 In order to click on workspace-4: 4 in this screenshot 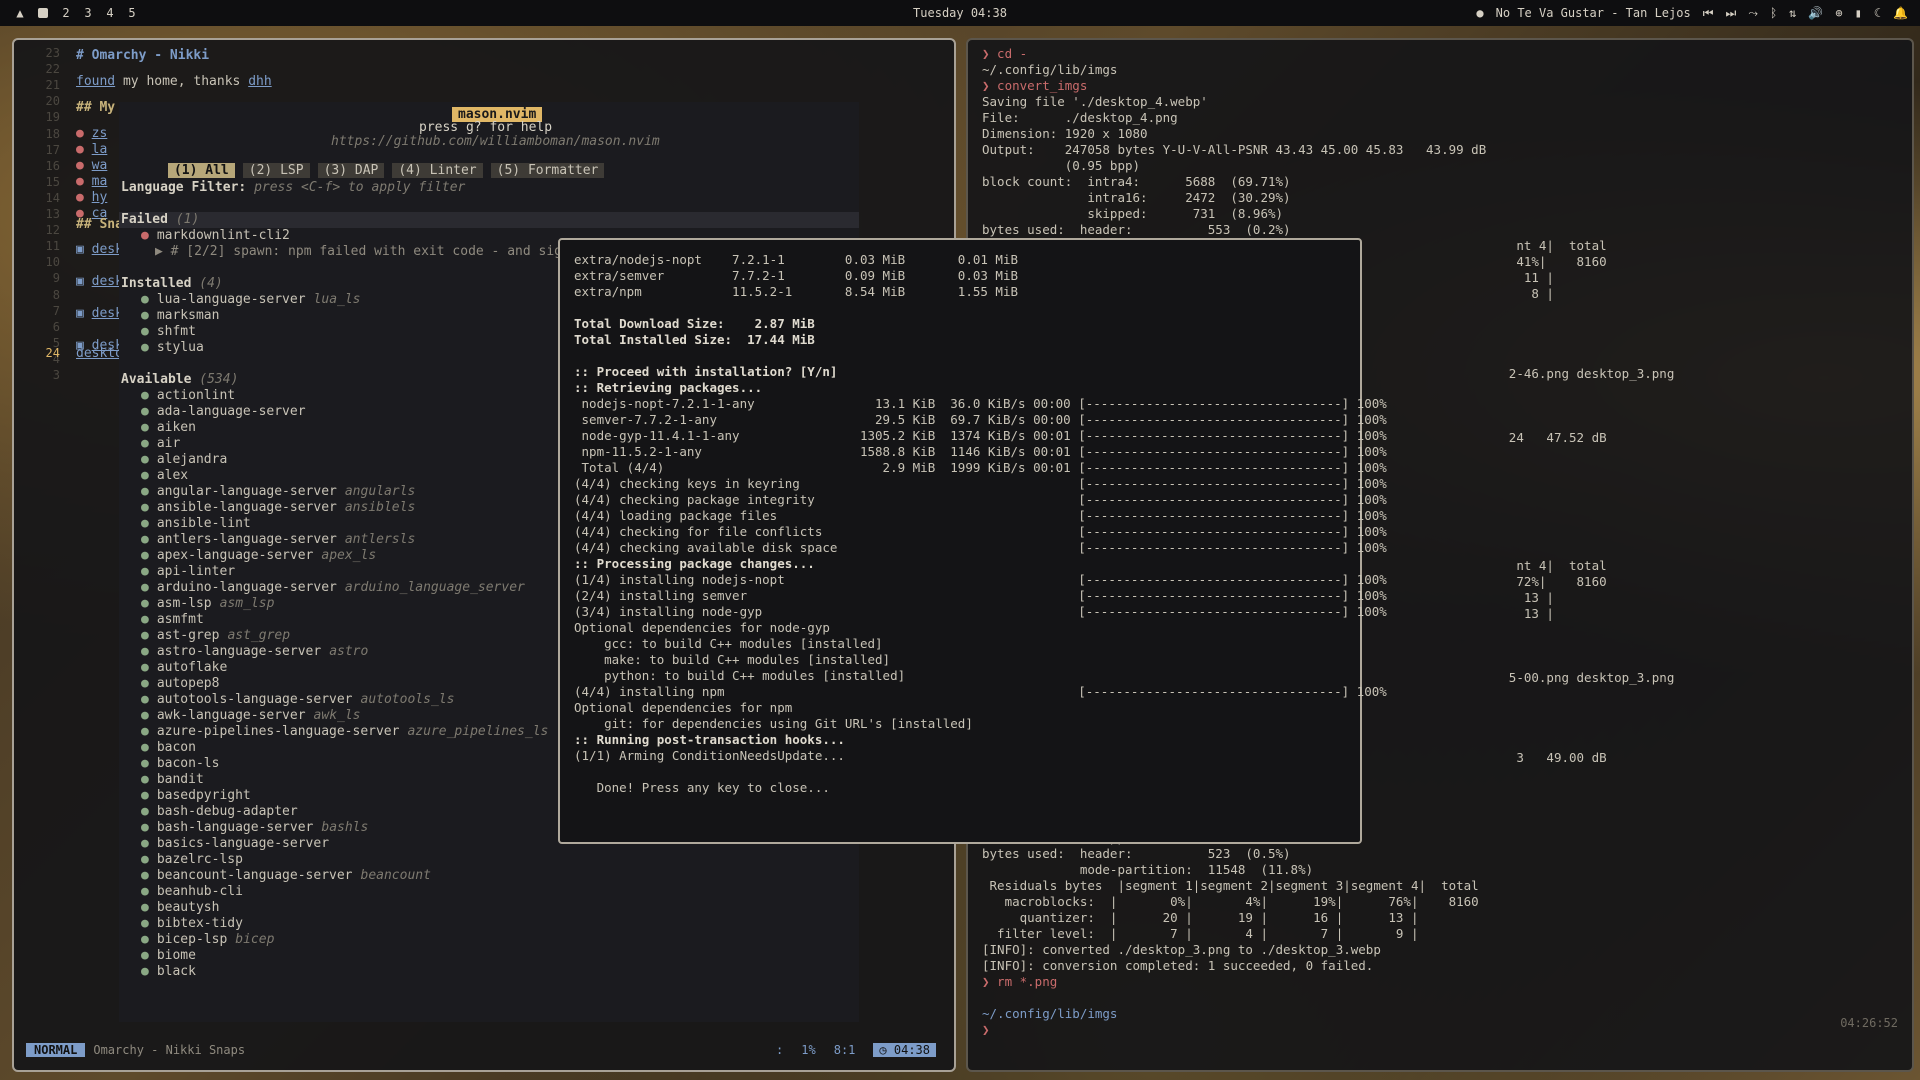, I will do `click(110, 13)`.